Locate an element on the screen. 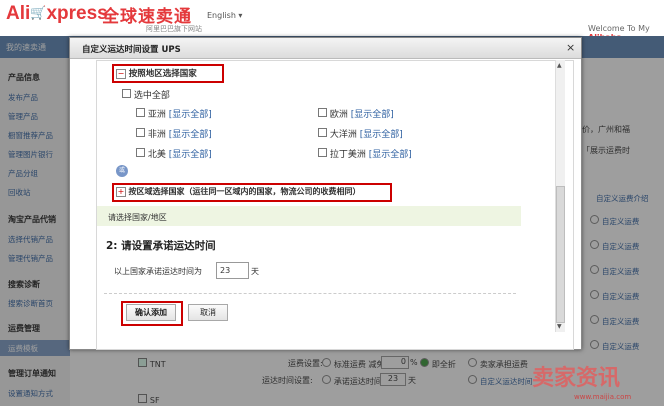 The width and height of the screenshot is (664, 406). expand-icon: + is located at coordinates (121, 192).